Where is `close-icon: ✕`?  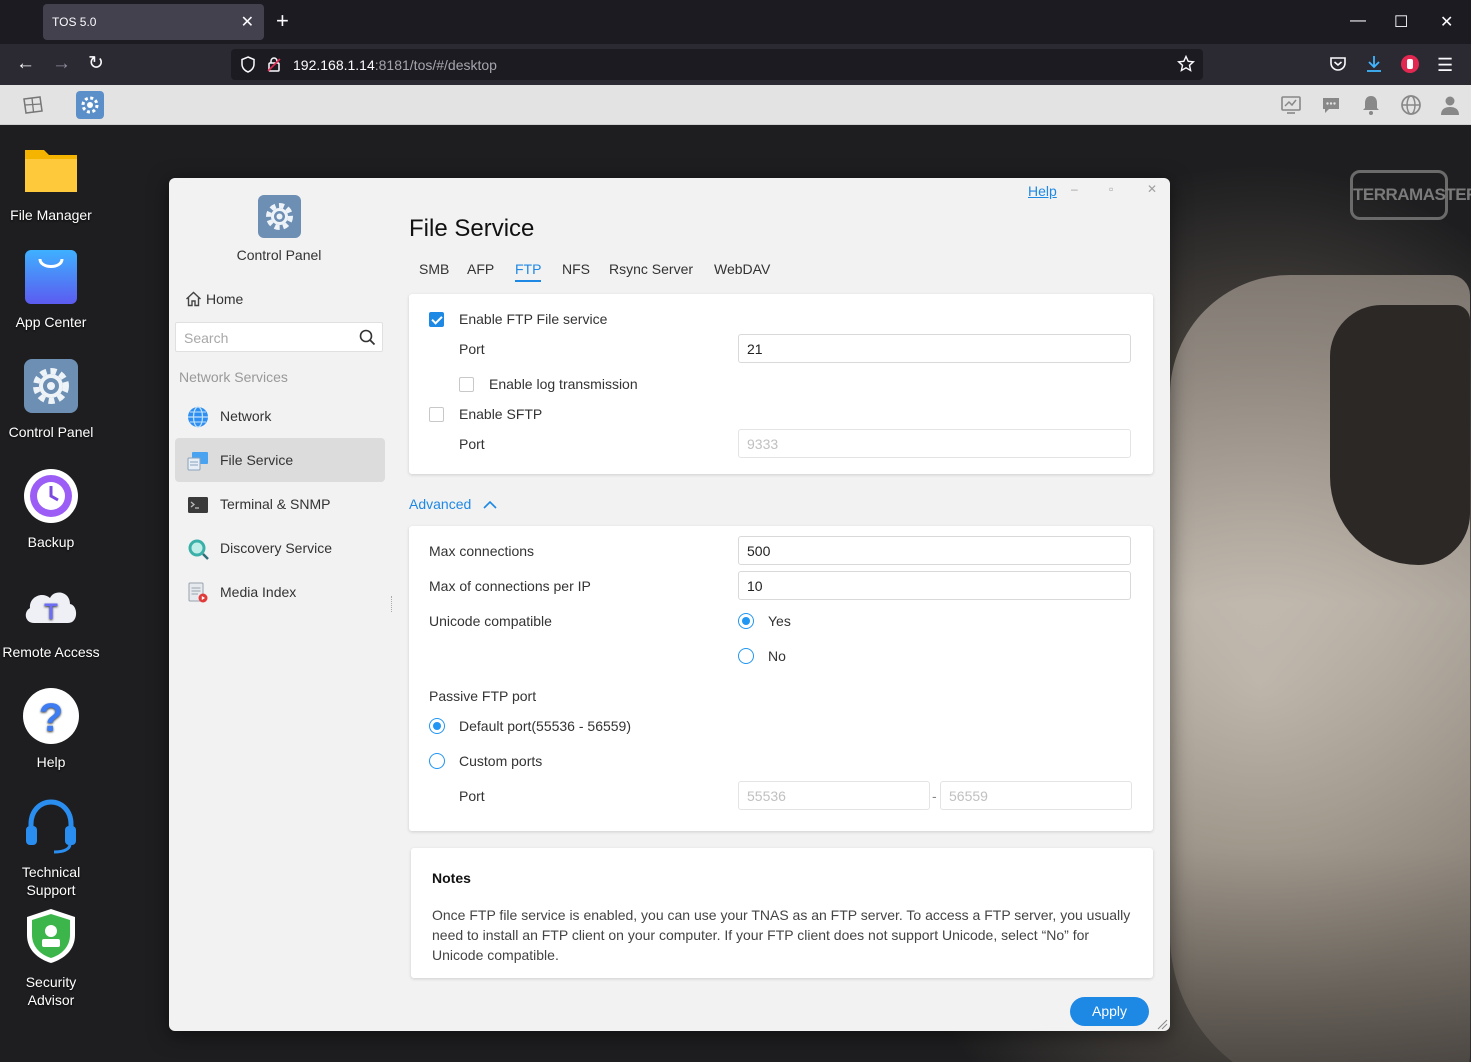 close-icon: ✕ is located at coordinates (1152, 189).